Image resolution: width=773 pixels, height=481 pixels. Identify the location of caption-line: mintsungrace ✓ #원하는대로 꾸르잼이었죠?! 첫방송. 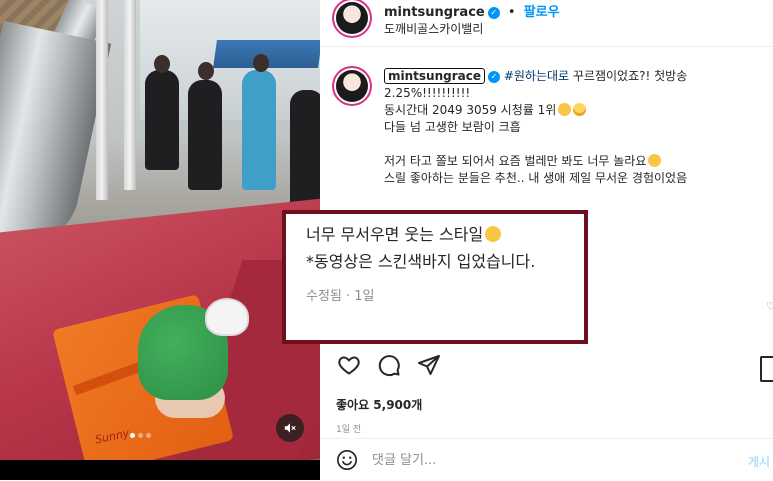
(574, 76).